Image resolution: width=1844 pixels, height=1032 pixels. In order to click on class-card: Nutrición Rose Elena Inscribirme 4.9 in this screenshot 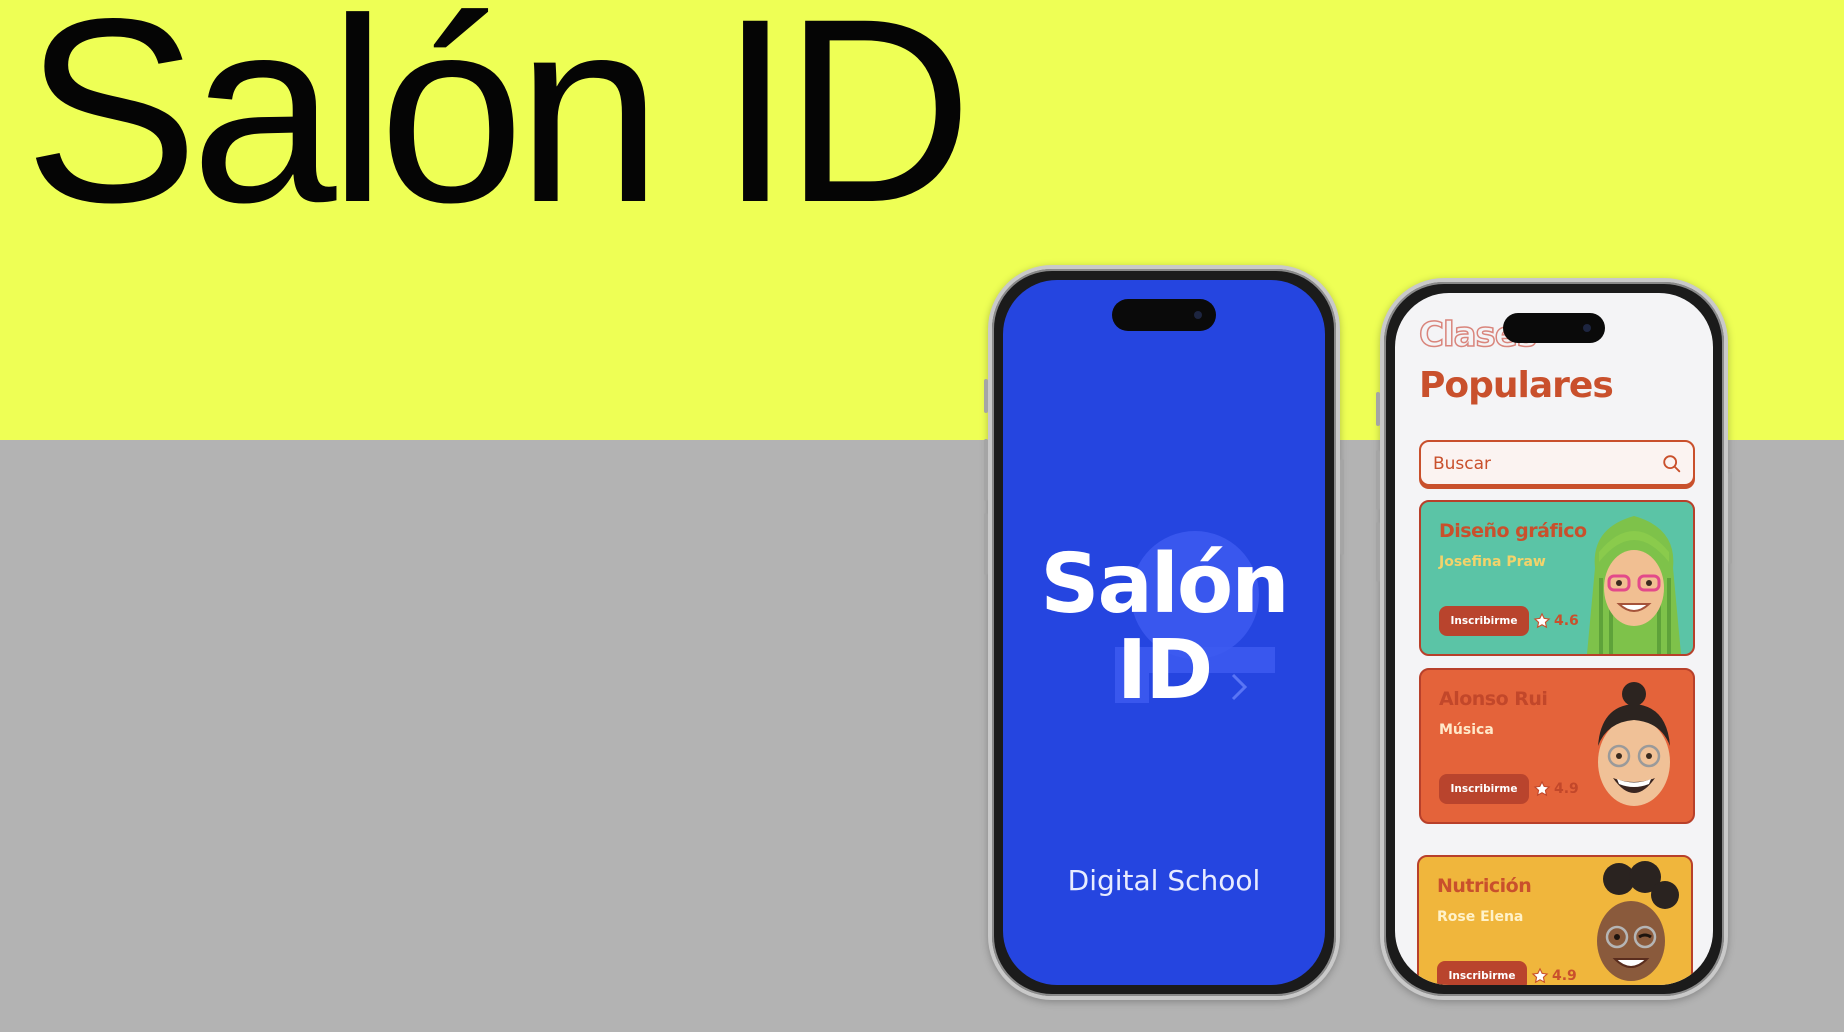, I will do `click(1555, 920)`.